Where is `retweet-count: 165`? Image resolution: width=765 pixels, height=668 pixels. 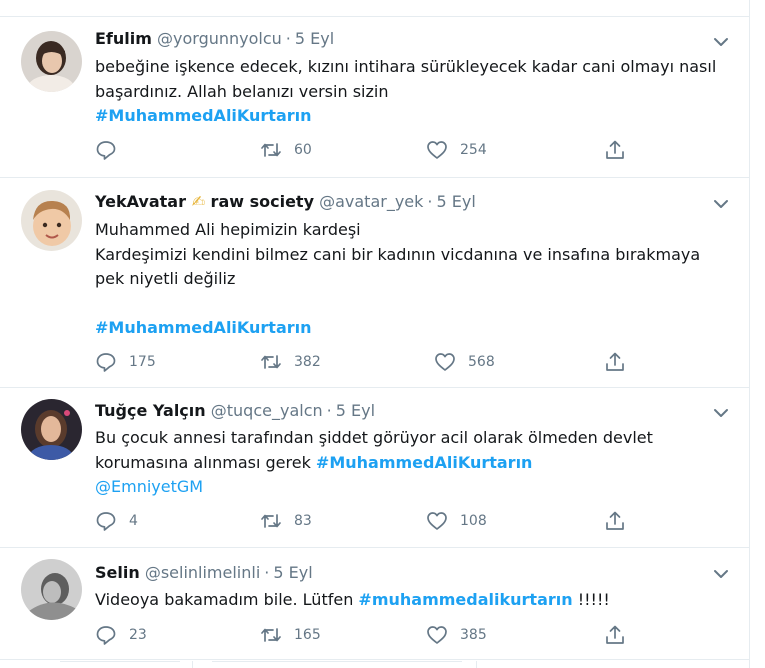
retweet-count: 165 is located at coordinates (307, 635).